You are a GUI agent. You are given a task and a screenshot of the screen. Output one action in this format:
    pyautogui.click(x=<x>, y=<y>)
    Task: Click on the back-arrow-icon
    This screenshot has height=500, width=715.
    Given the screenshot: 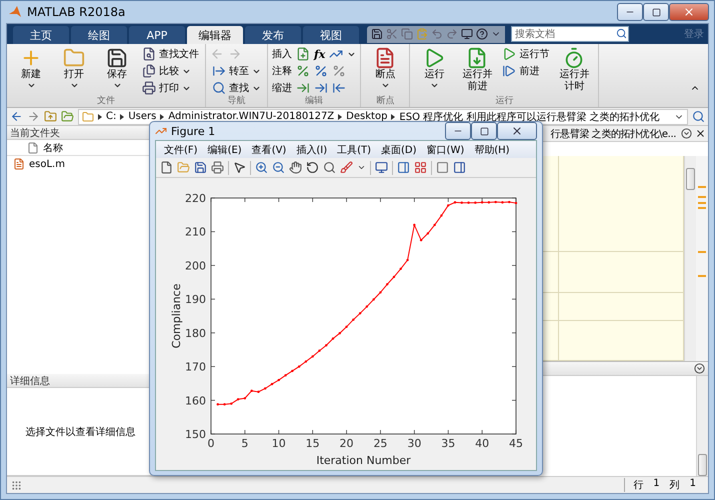 What is the action you would take?
    pyautogui.click(x=16, y=116)
    